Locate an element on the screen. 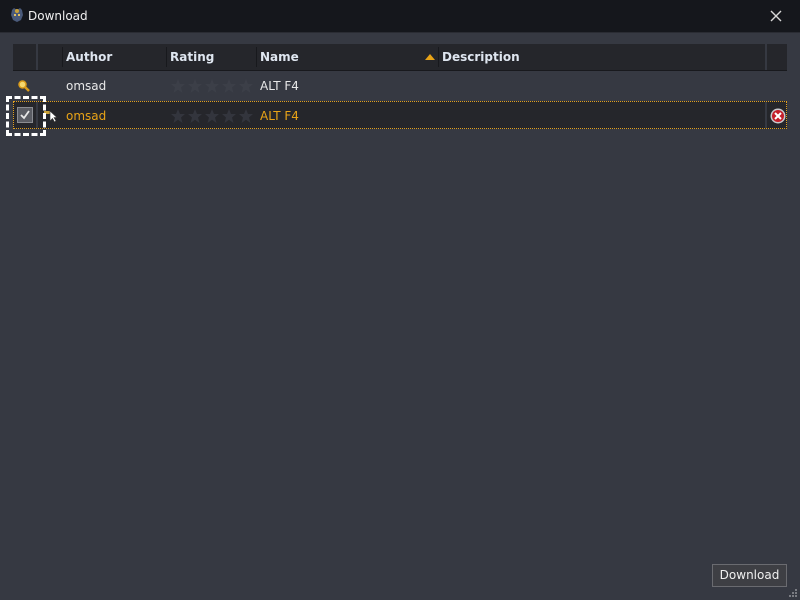  close-icon is located at coordinates (776, 16).